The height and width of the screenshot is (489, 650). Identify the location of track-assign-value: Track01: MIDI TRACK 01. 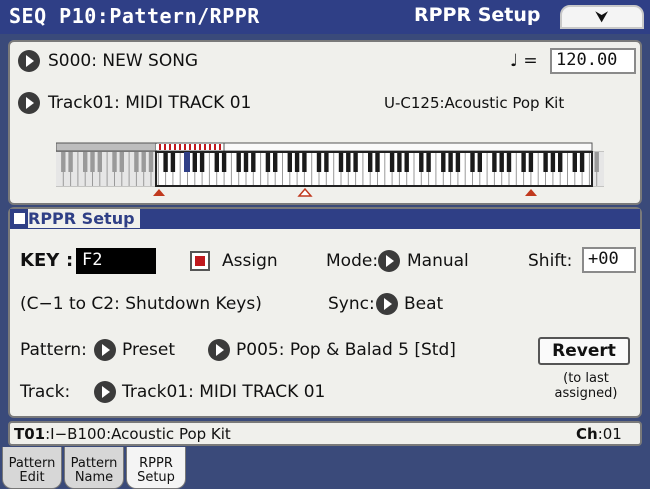
(223, 392).